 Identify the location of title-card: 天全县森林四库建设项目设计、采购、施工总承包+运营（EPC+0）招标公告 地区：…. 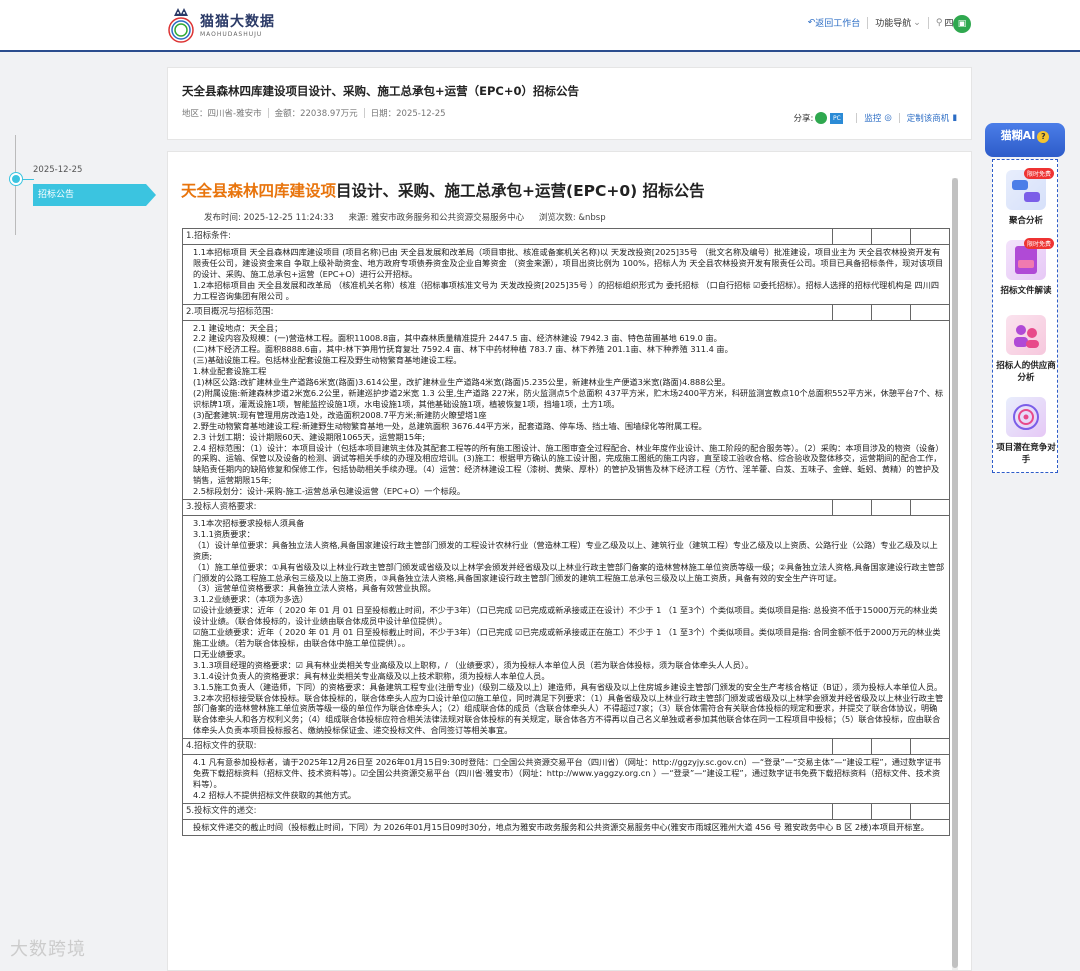
(569, 103).